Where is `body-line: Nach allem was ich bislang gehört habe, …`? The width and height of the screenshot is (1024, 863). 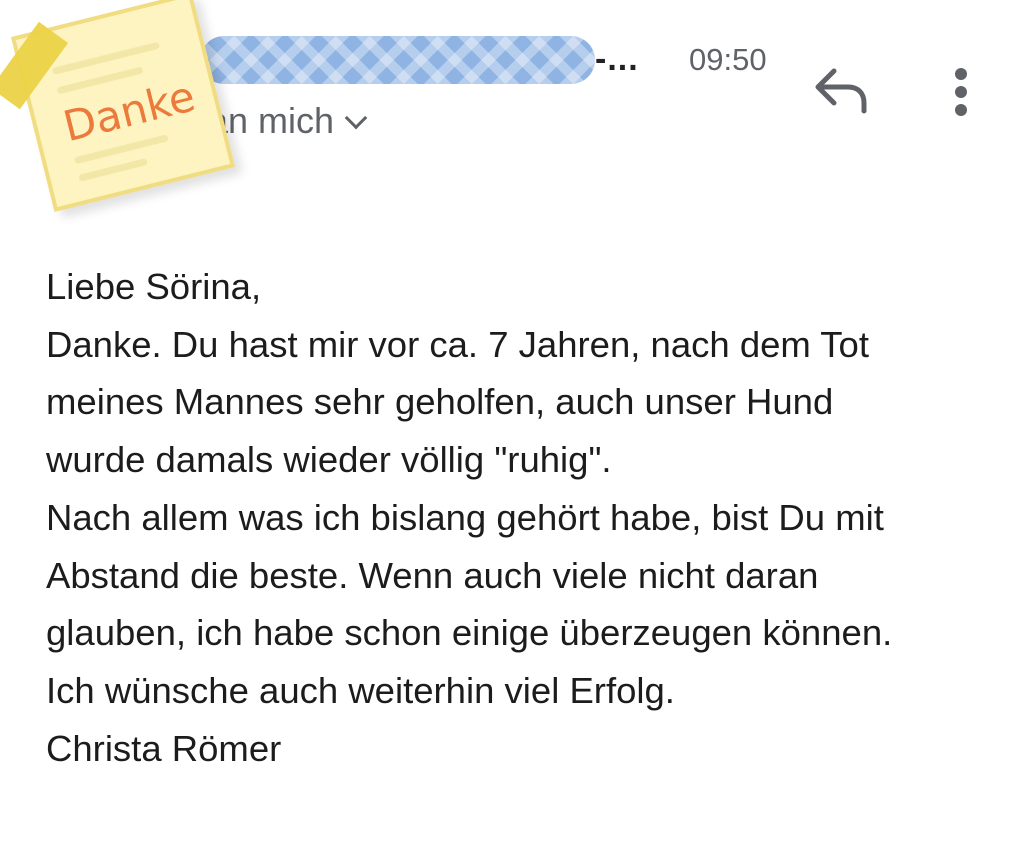
body-line: Nach allem was ich bislang gehört habe, … is located at coordinates (465, 517).